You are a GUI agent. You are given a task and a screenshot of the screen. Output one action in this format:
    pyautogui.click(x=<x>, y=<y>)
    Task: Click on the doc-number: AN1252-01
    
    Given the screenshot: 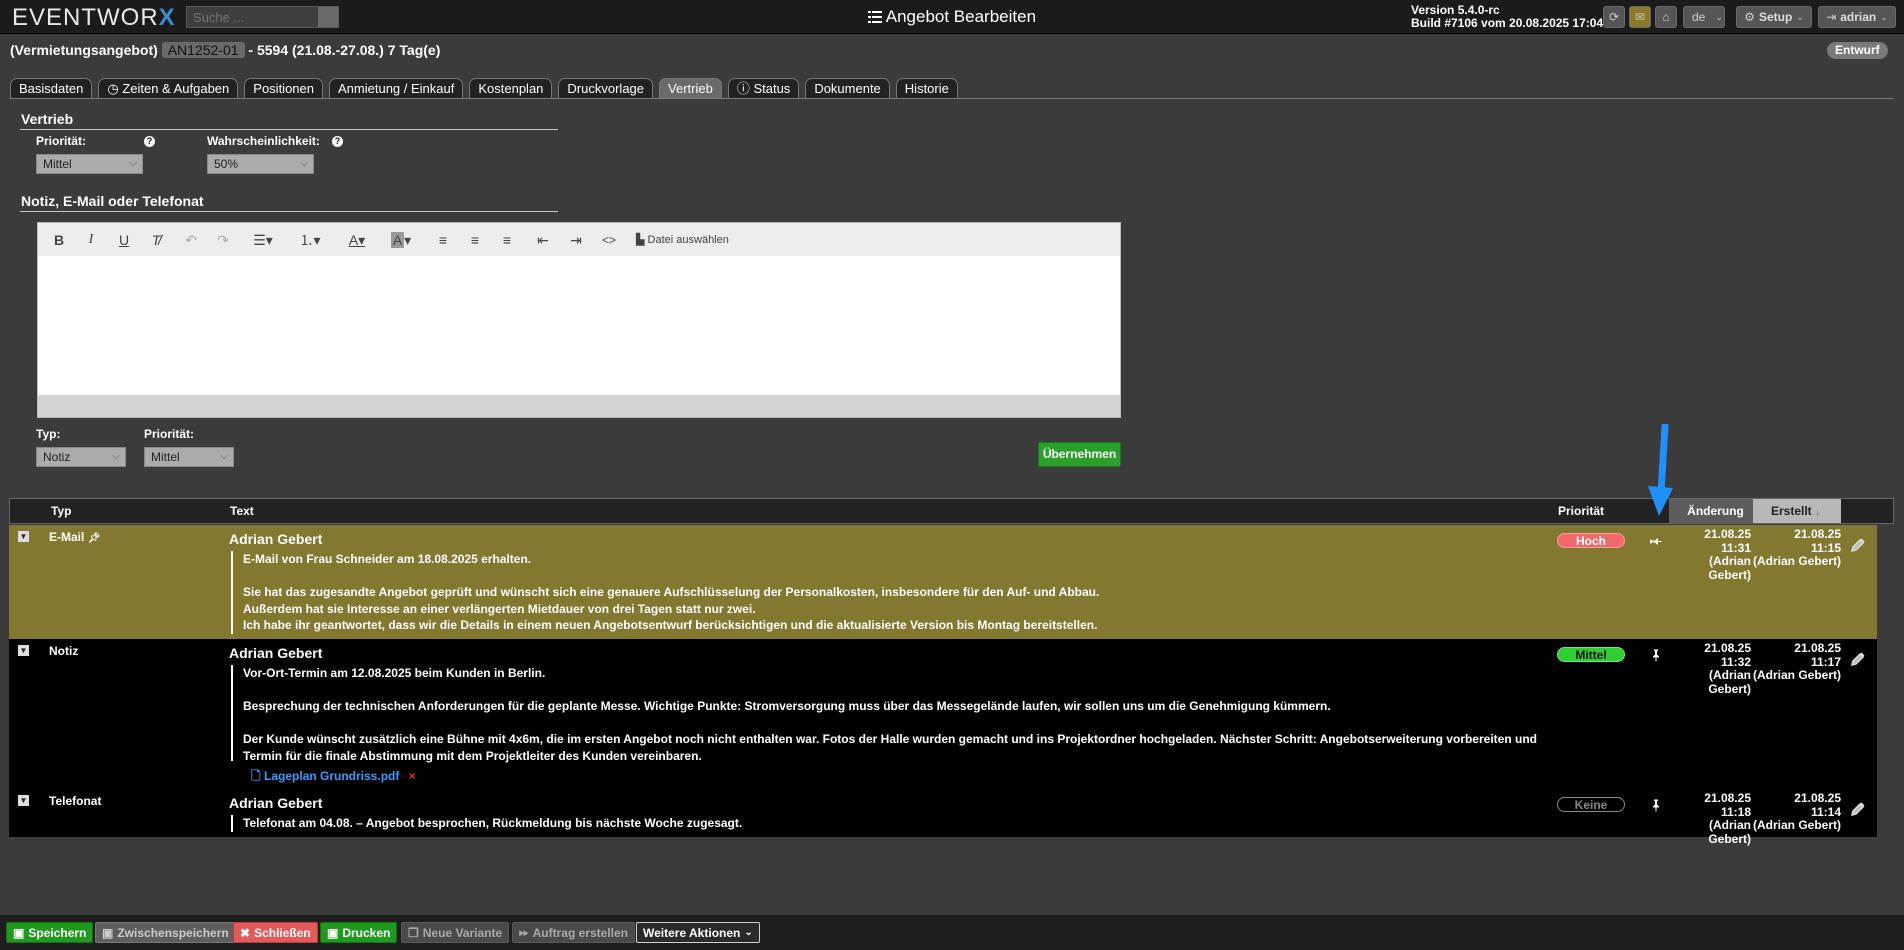 What is the action you would take?
    pyautogui.click(x=203, y=50)
    